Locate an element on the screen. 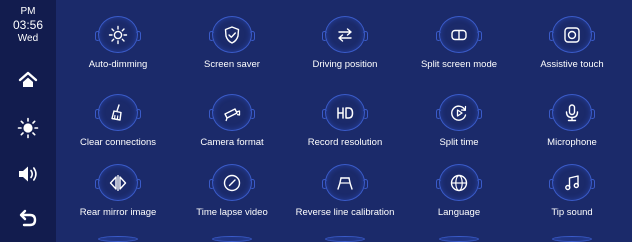 This screenshot has height=242, width=632. touch-circle-icon is located at coordinates (572, 34).